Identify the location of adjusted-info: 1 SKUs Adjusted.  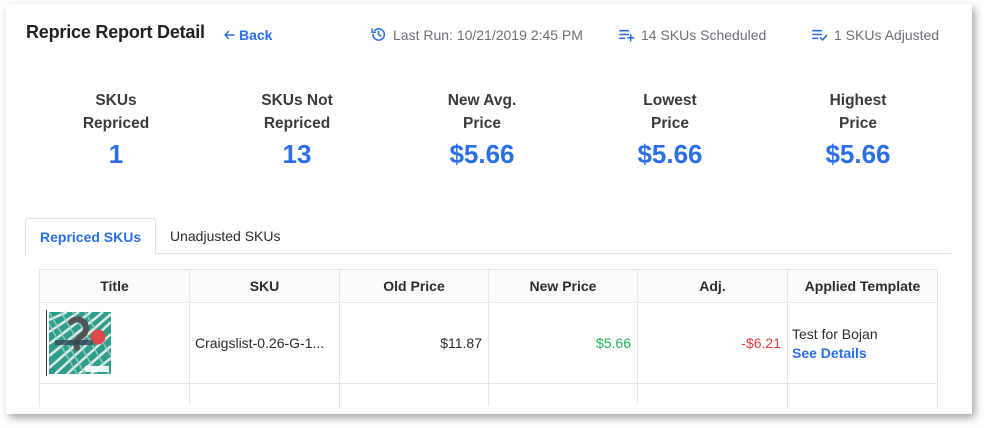
(875, 34).